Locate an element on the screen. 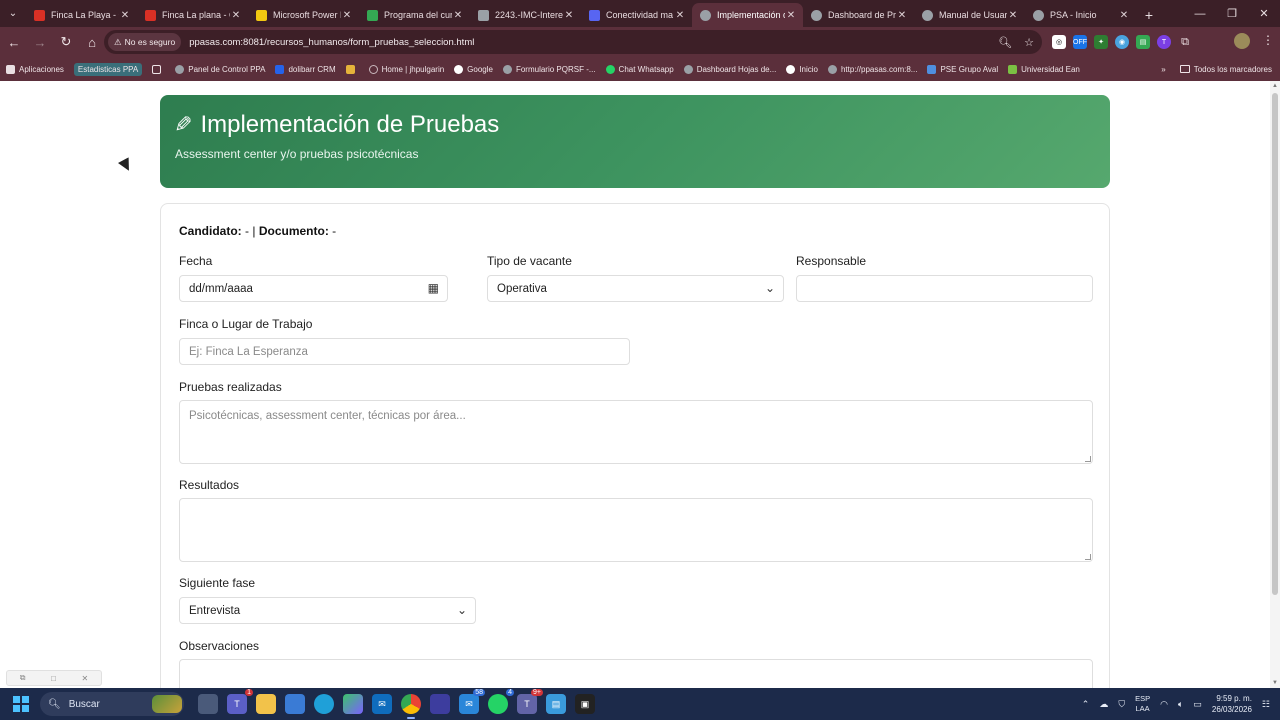 The image size is (1280, 720). bookmarks-overflow-icon: » is located at coordinates (1163, 69).